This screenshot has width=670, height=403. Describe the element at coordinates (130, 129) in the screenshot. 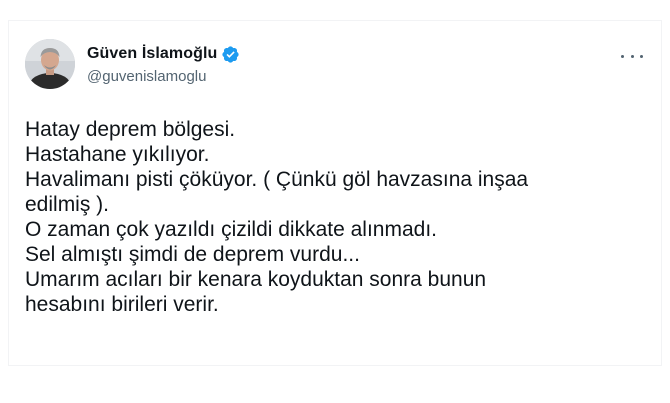

I see `tweet-line: Hatay deprem bölgesi.` at that location.